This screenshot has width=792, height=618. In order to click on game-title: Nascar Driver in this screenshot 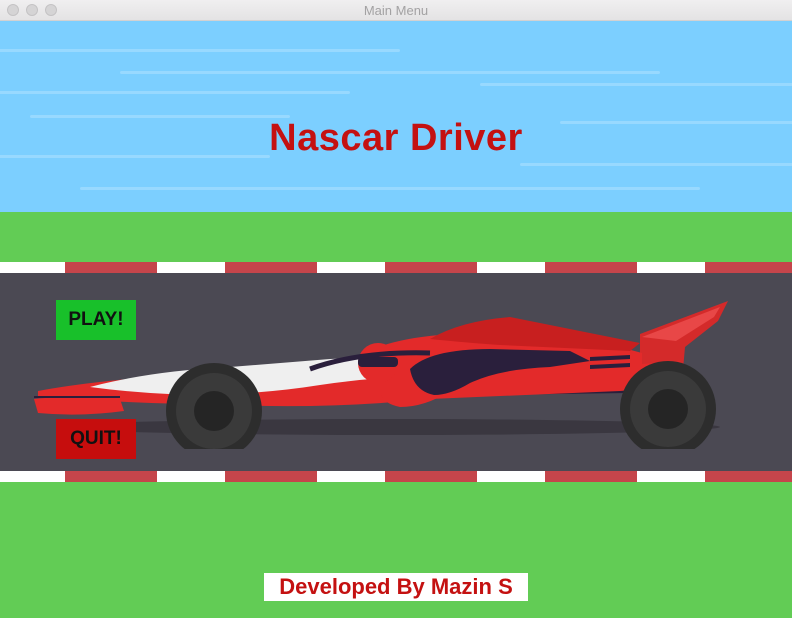, I will do `click(396, 138)`.